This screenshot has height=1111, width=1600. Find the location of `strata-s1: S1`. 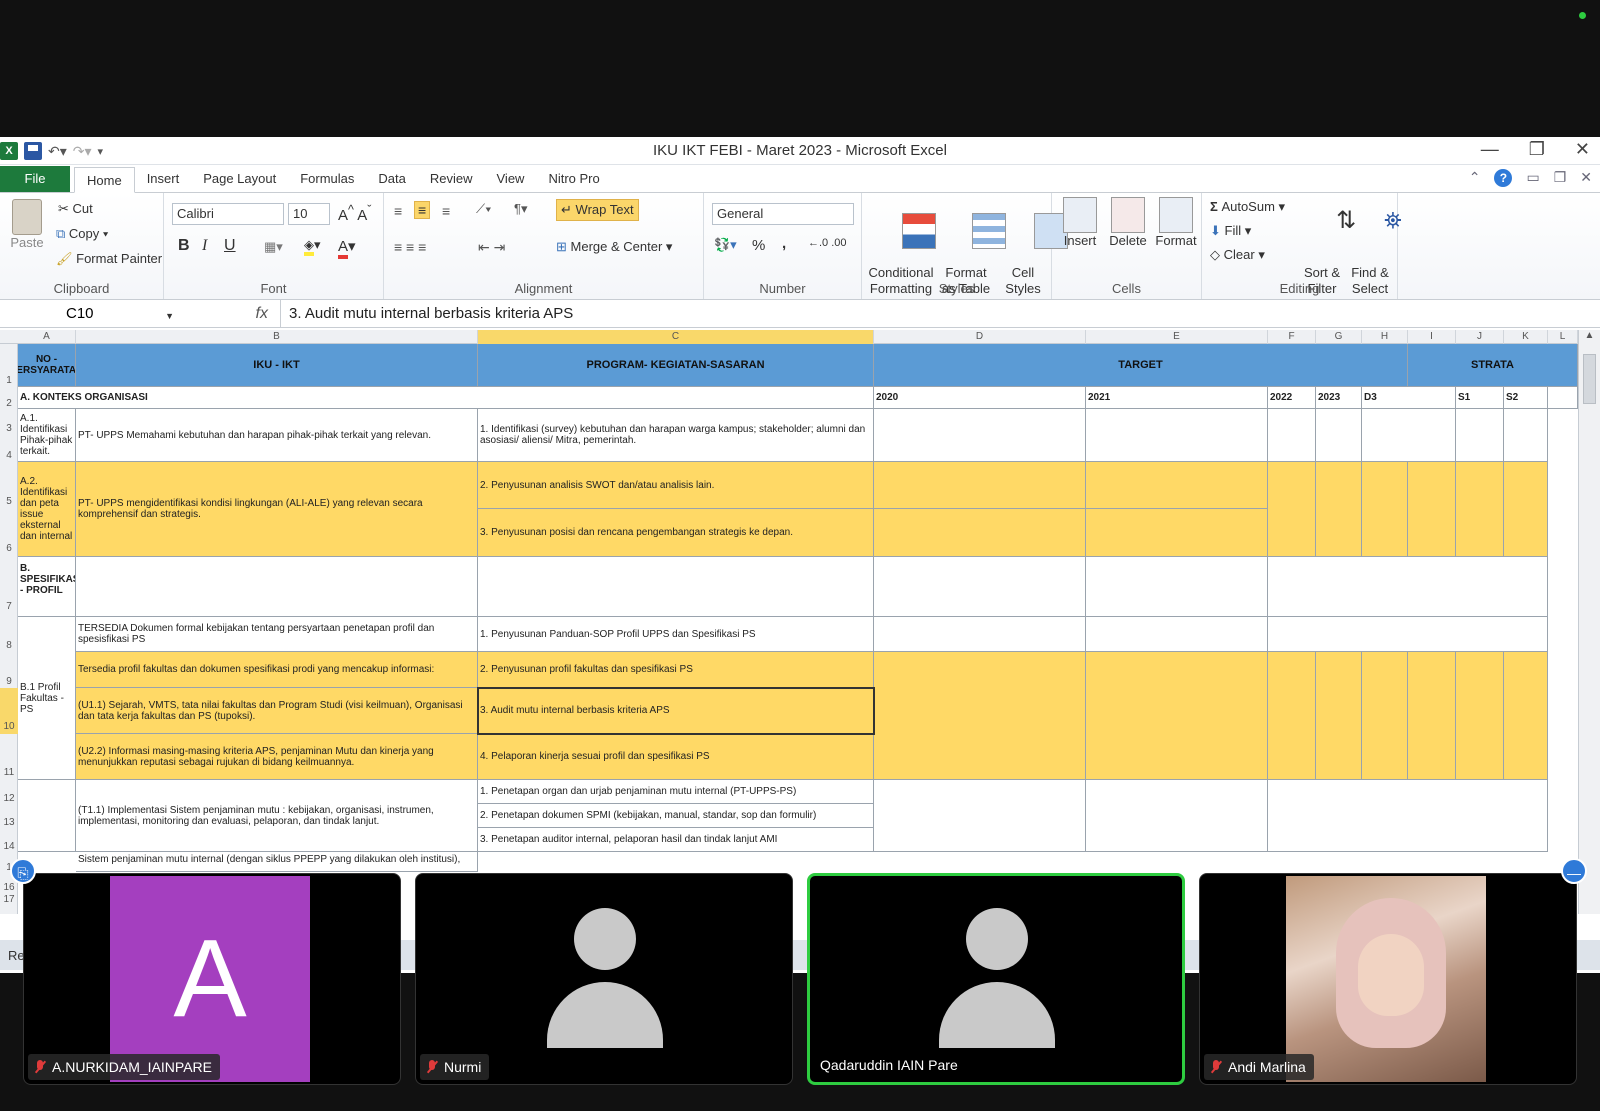

strata-s1: S1 is located at coordinates (1480, 398).